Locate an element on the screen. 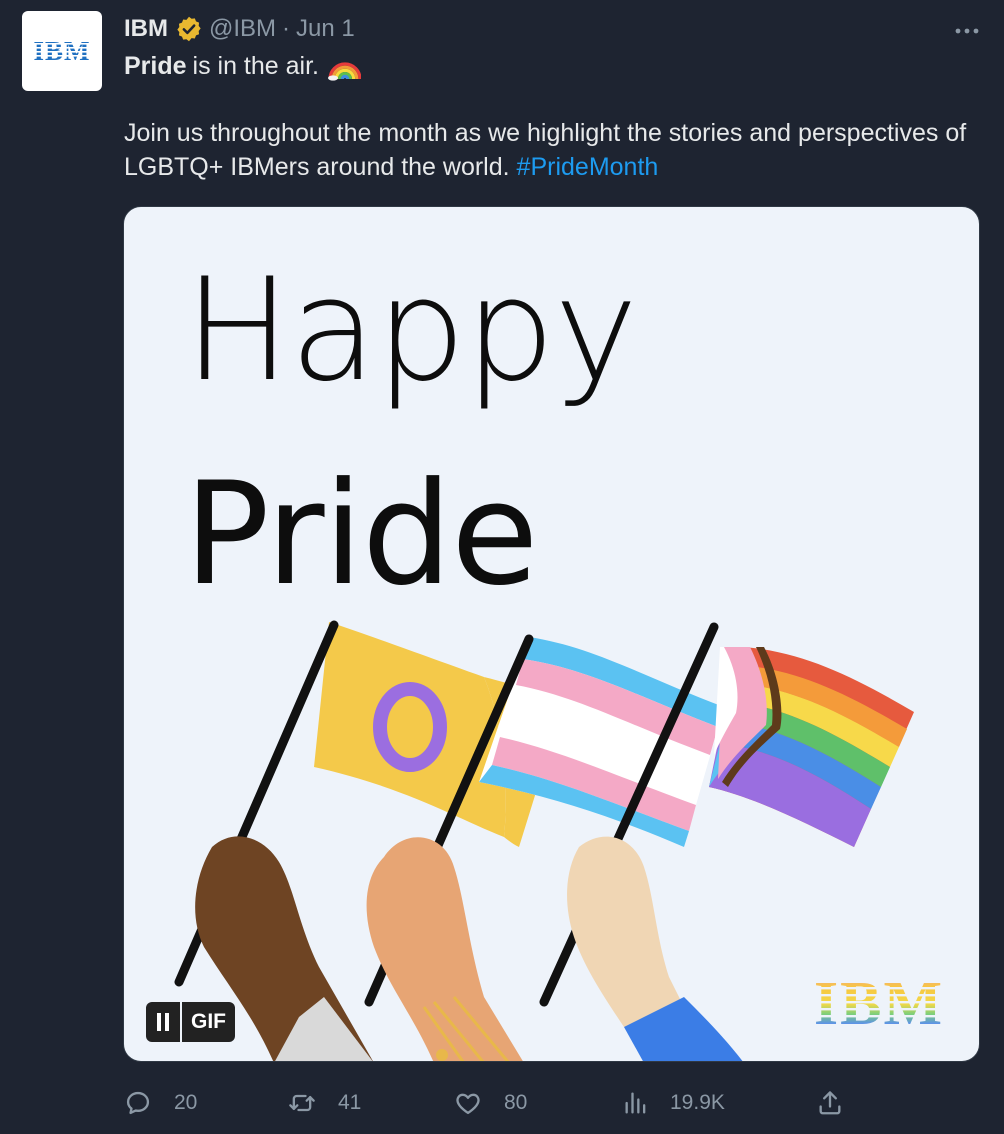 This screenshot has width=1004, height=1134. ibm-rainbow-watermark: IBM is located at coordinates (879, 1000).